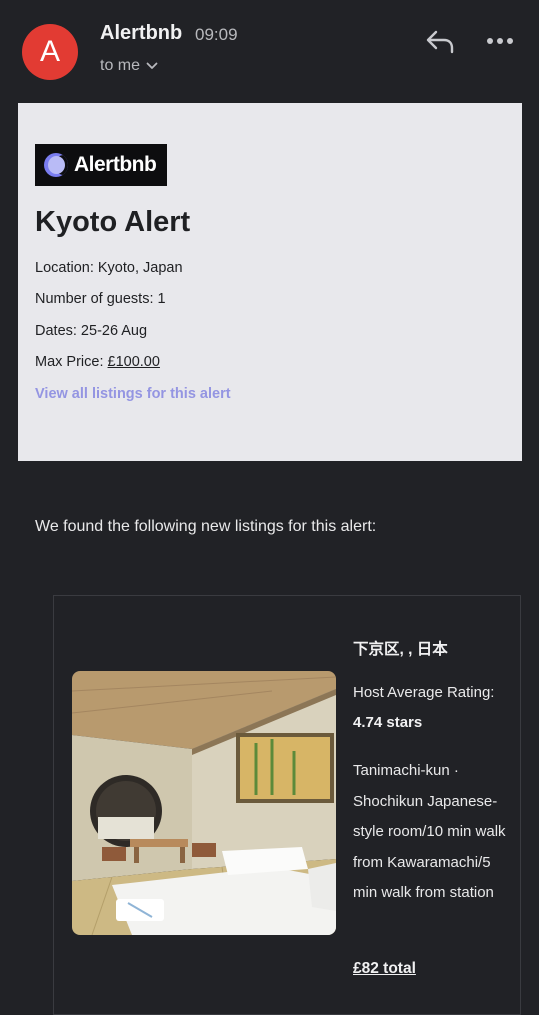  I want to click on recipient-label: to me, so click(120, 65).